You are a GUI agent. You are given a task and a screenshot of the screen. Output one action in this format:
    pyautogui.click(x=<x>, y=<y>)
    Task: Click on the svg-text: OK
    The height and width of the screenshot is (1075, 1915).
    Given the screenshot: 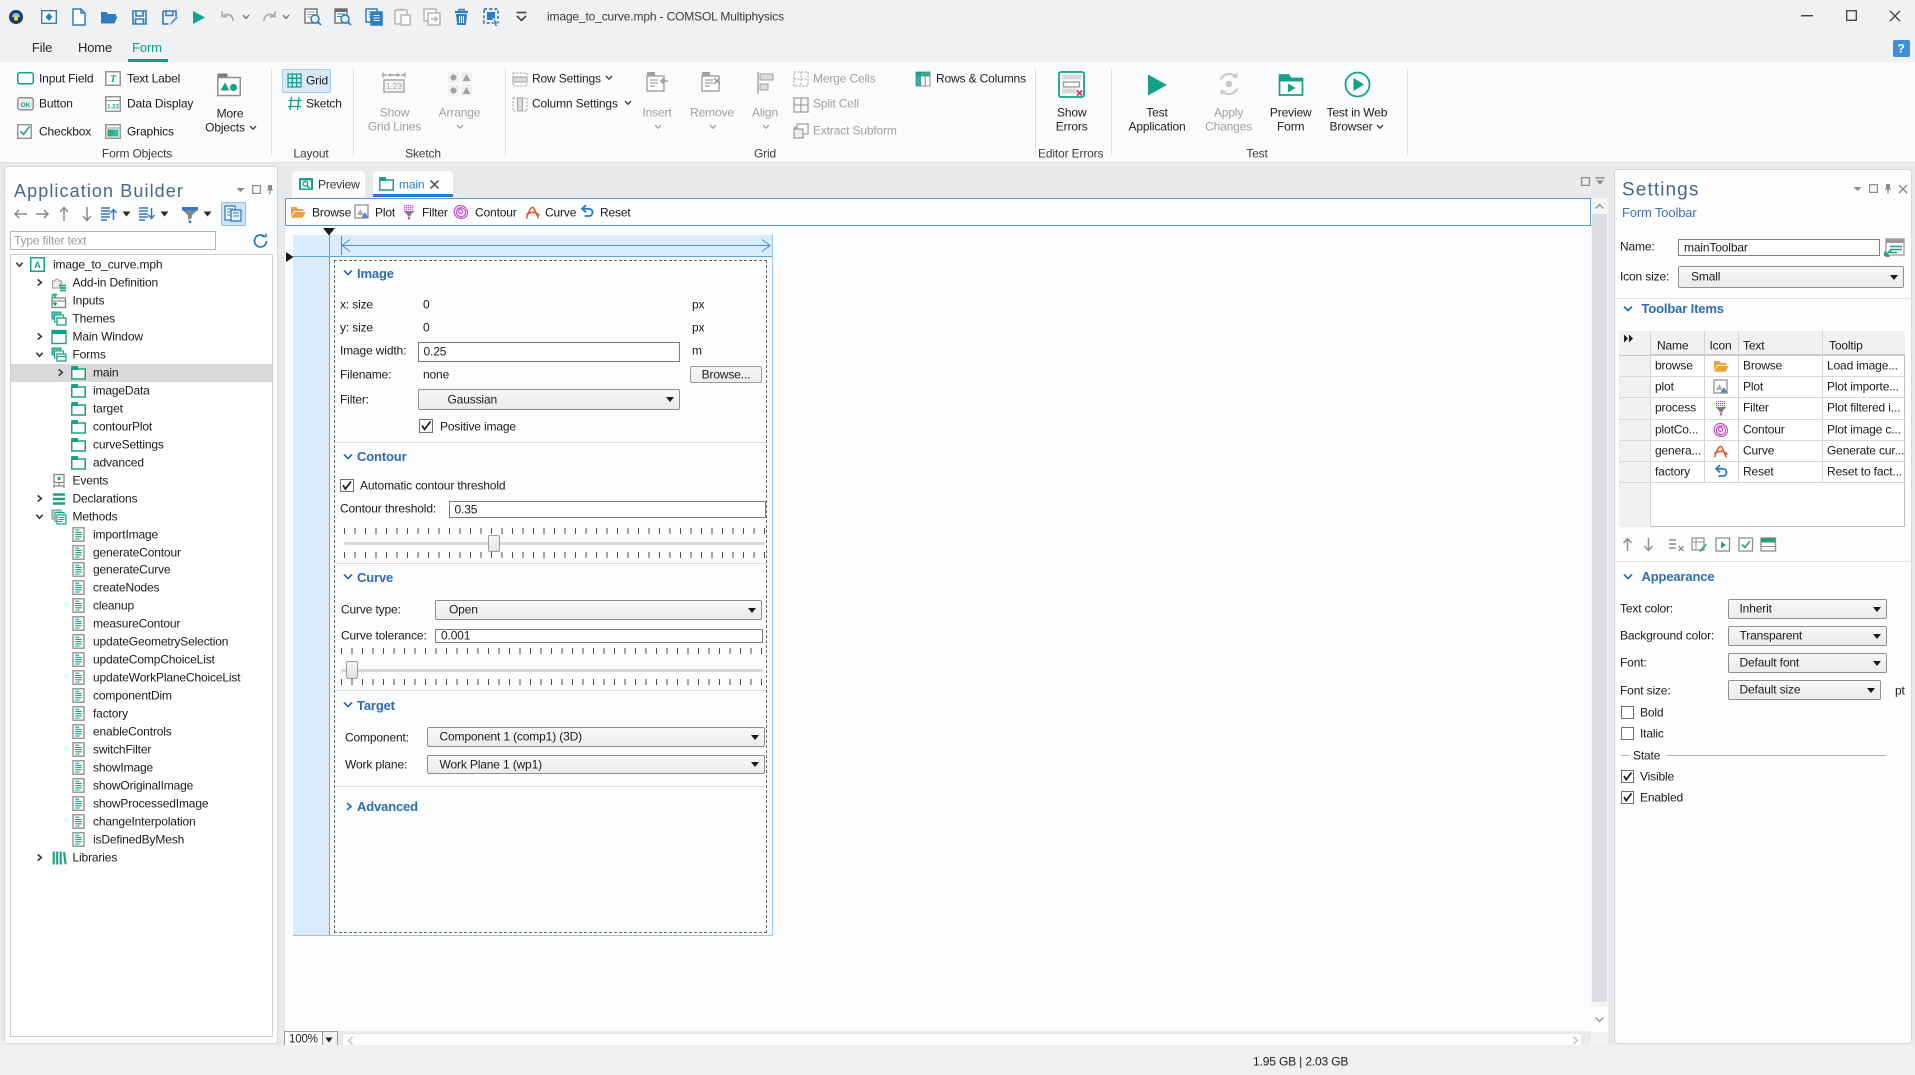 What is the action you would take?
    pyautogui.click(x=26, y=105)
    